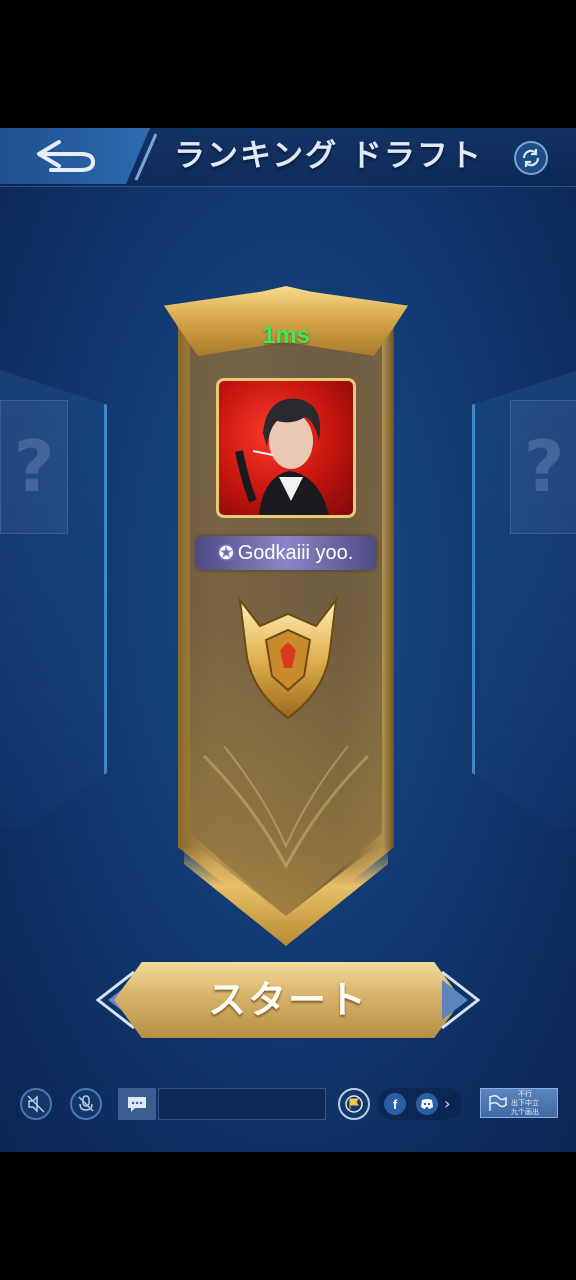 This screenshot has height=1280, width=576. I want to click on discord-icon, so click(427, 1104).